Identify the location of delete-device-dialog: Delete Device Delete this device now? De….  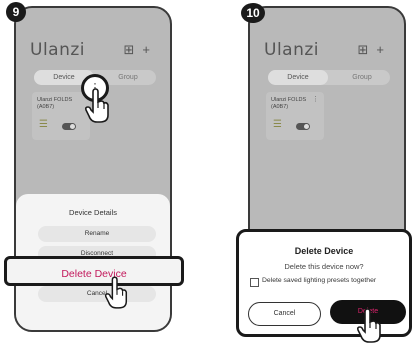
(324, 283).